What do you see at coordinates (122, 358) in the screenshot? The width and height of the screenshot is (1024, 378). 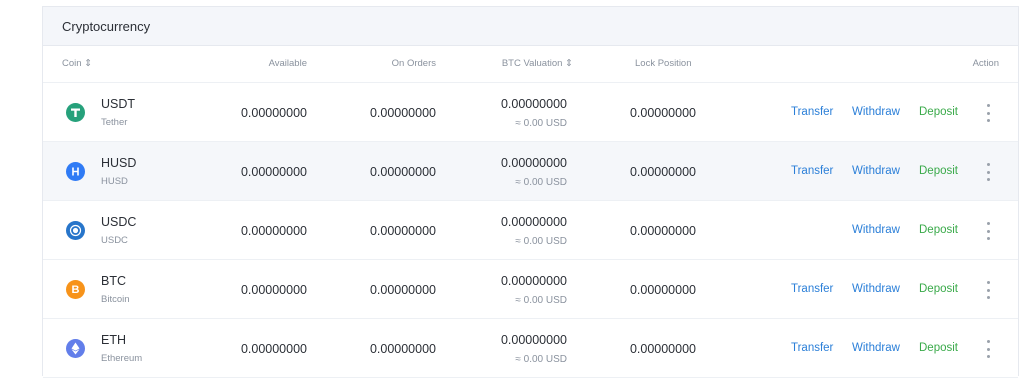 I see `coin-name: Ethereum` at bounding box center [122, 358].